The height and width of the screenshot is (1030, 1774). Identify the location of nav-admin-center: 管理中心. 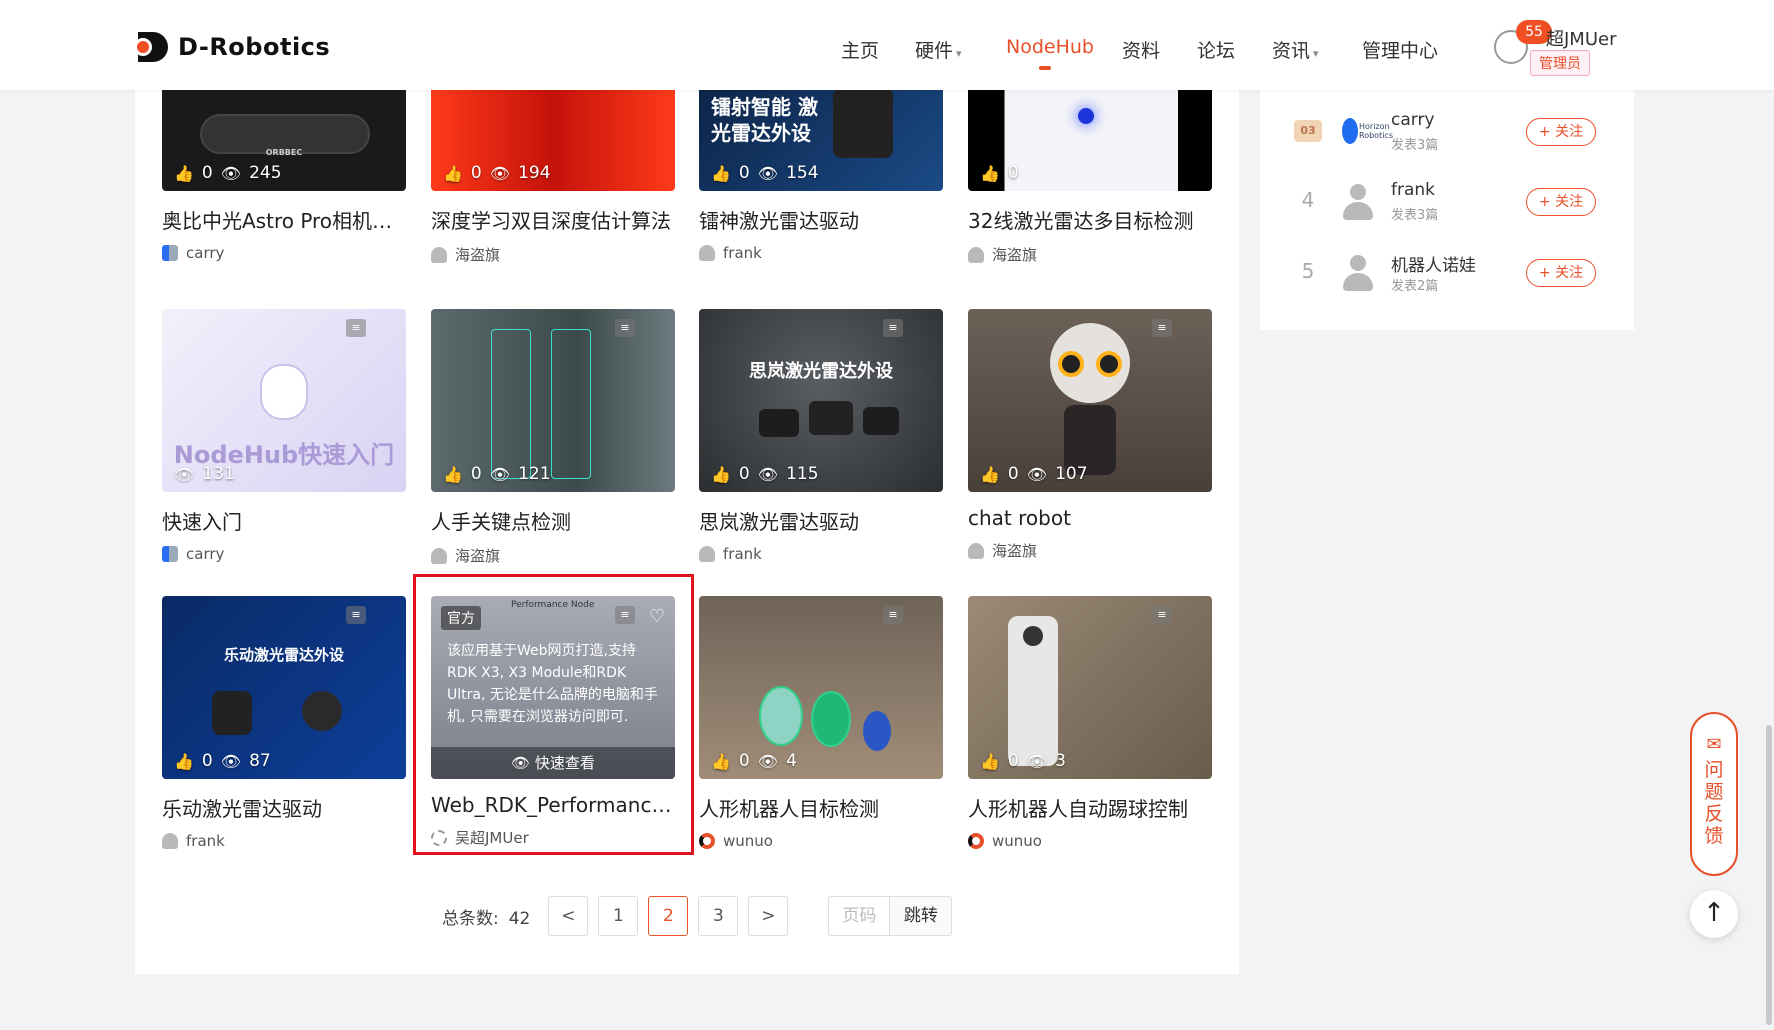
(1400, 49).